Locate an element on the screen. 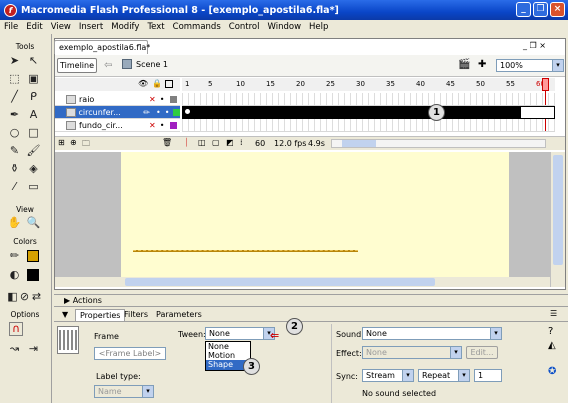  stage-hscrollbar is located at coordinates (302, 282).